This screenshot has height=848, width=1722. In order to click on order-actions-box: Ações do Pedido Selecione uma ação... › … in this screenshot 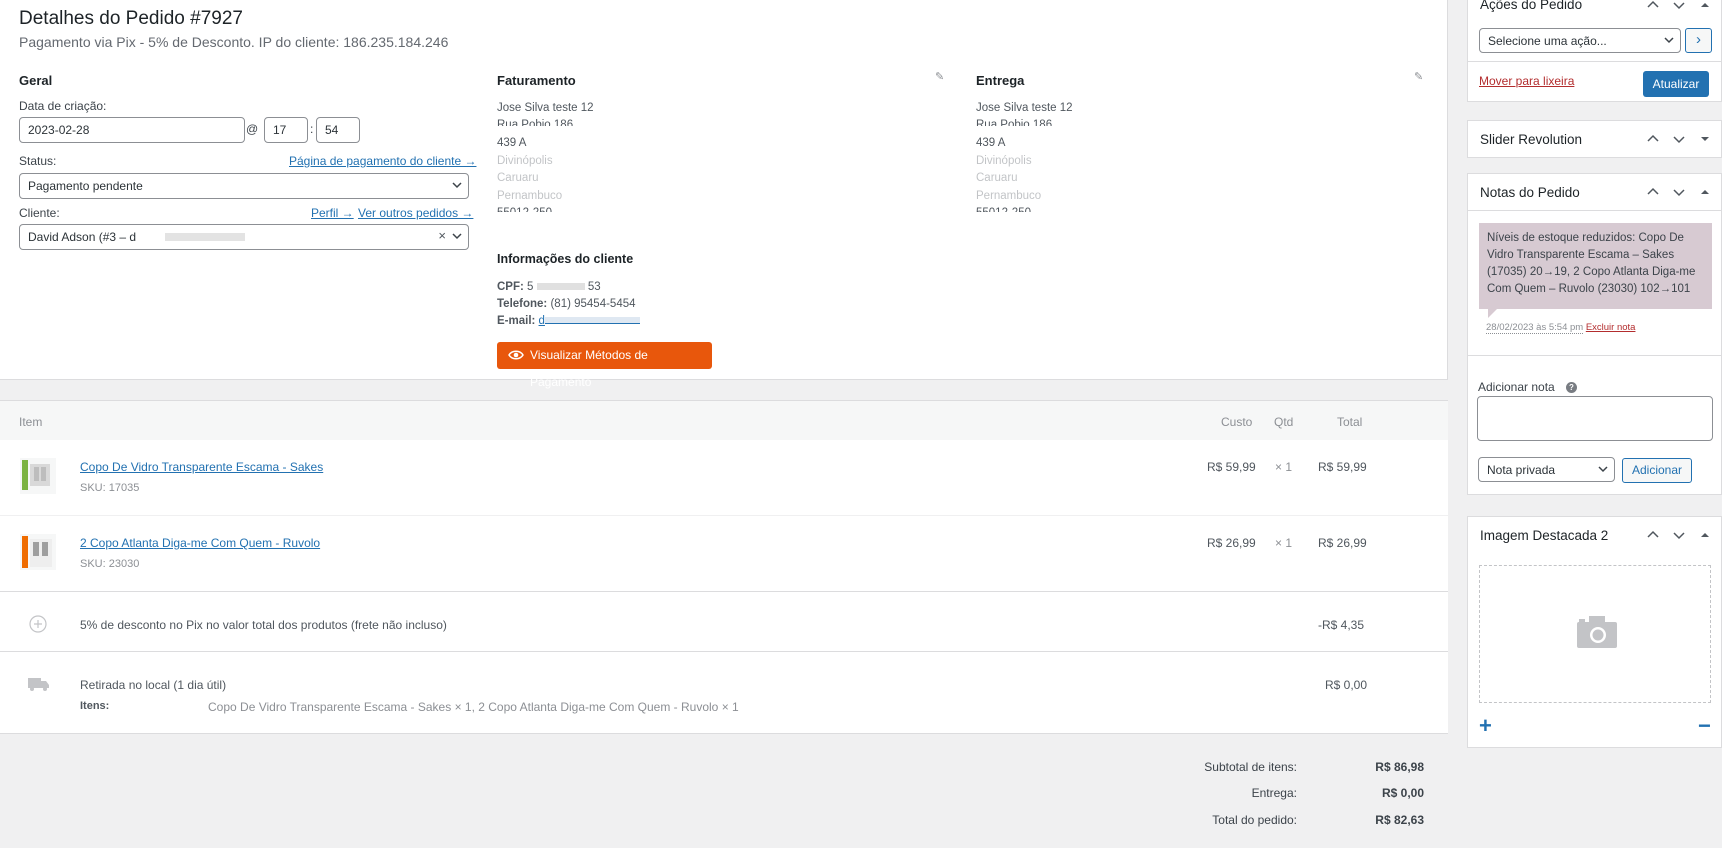, I will do `click(1594, 51)`.